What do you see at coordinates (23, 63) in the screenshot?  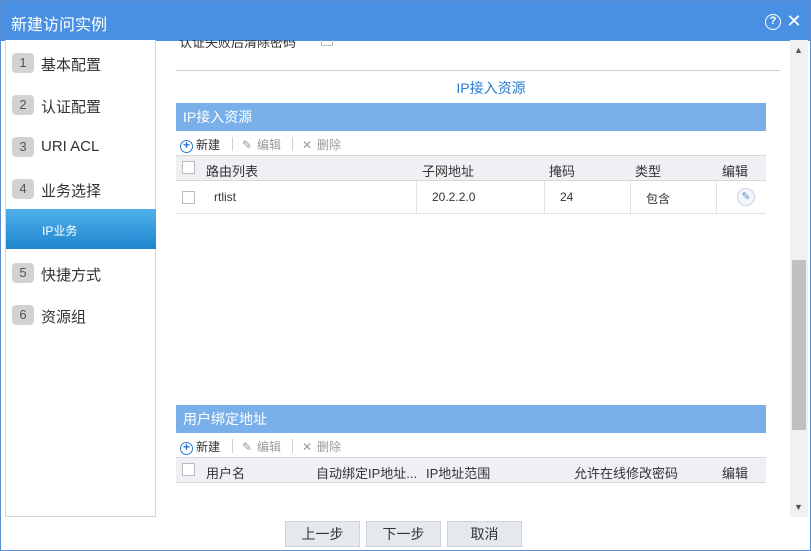 I see `step-number: 1` at bounding box center [23, 63].